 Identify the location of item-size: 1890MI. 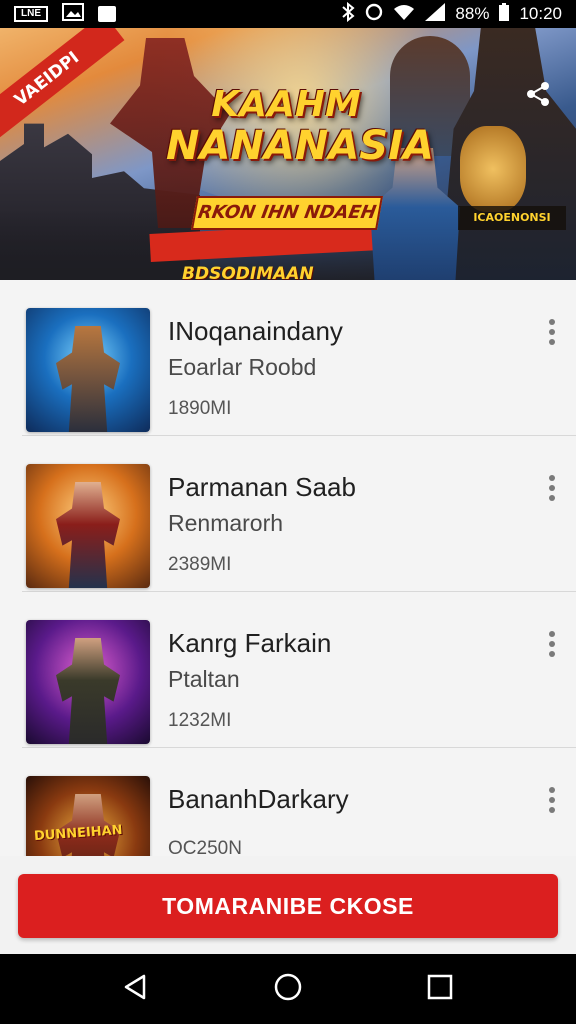
(200, 408).